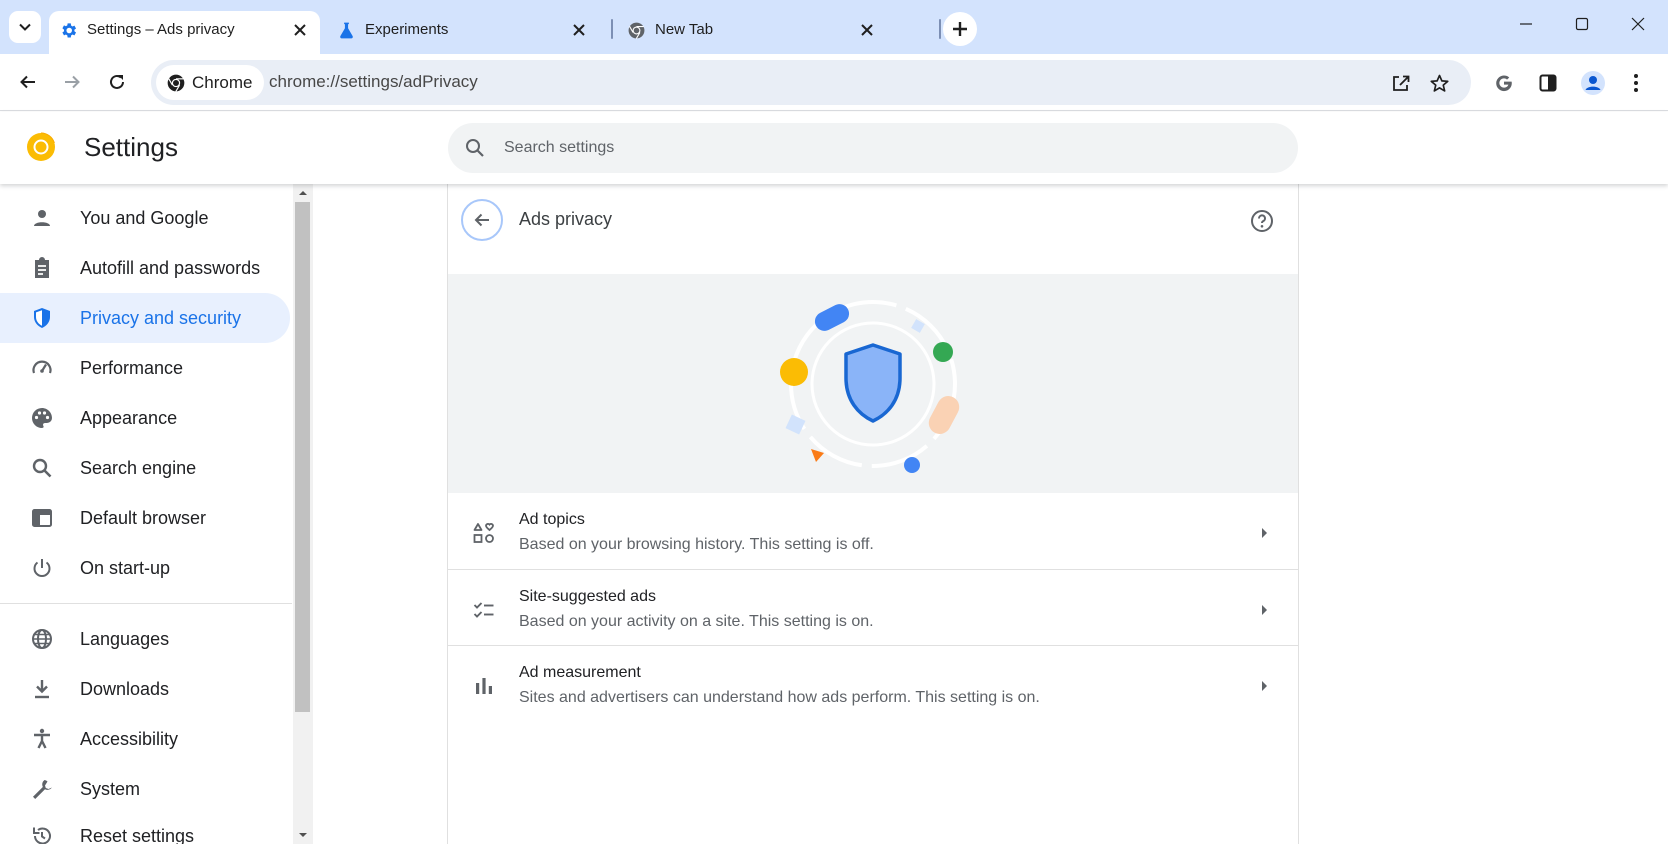 The width and height of the screenshot is (1668, 844). I want to click on sidebar-item-label: Languages, so click(125, 639).